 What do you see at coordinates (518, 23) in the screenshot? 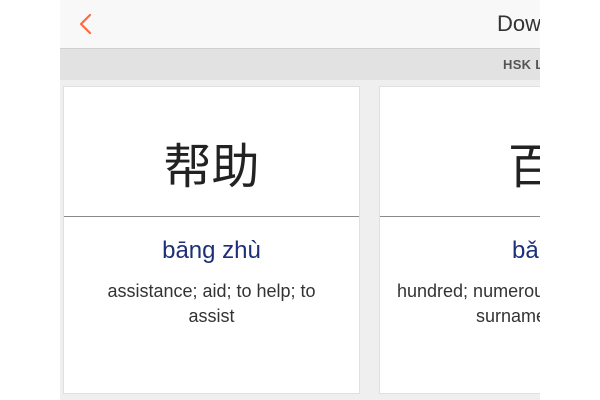
I see `page-title: Dow` at bounding box center [518, 23].